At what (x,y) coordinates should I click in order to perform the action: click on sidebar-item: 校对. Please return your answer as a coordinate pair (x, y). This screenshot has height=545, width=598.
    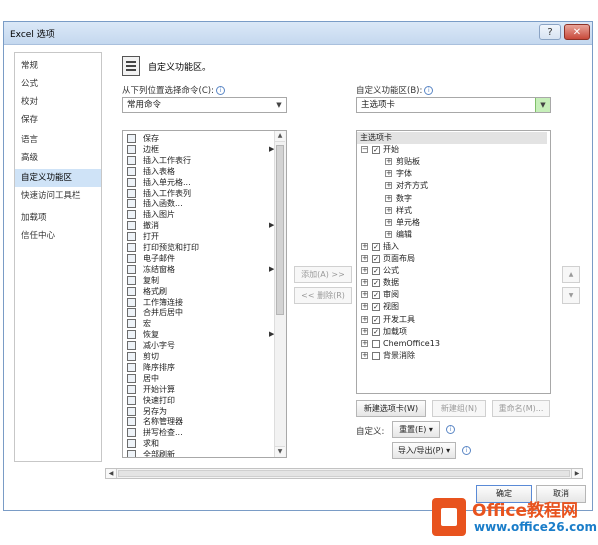
    Looking at the image, I should click on (58, 102).